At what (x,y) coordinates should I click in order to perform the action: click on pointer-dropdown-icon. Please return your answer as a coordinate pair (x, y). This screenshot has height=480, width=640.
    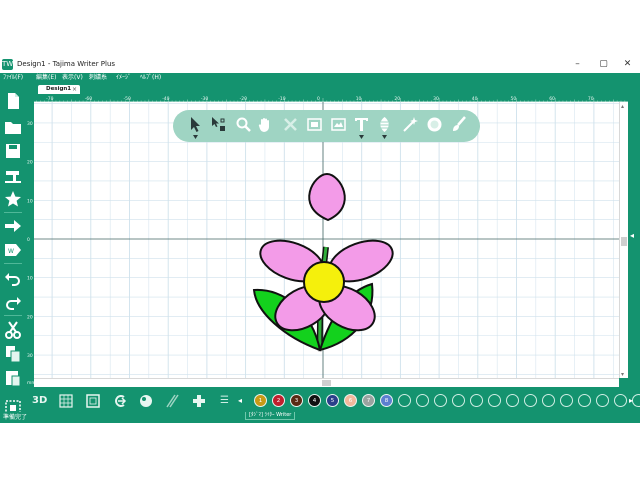
    Looking at the image, I should click on (195, 137).